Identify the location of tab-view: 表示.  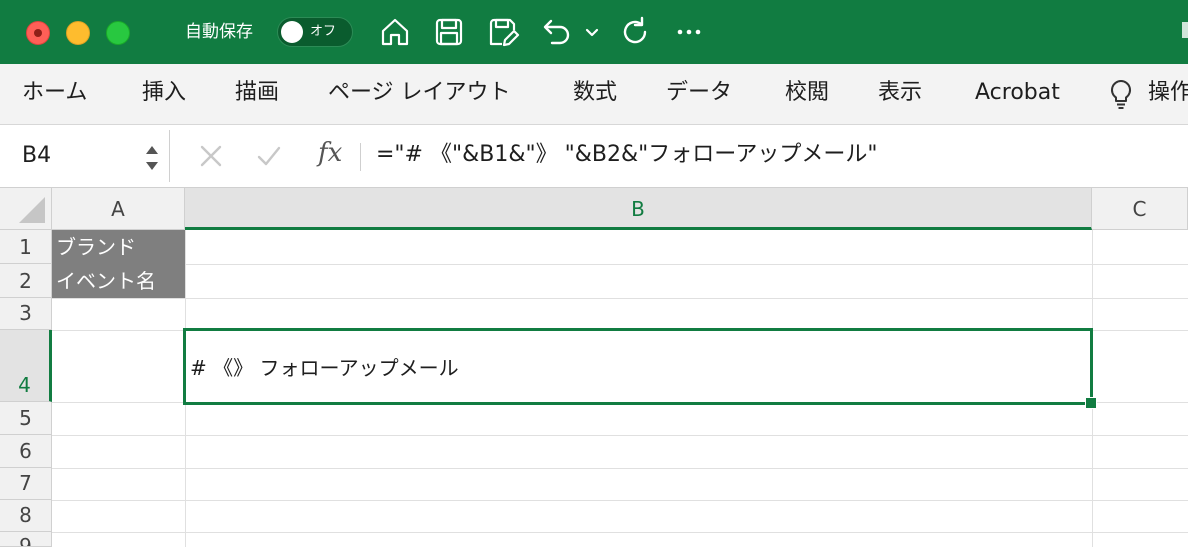
(900, 93).